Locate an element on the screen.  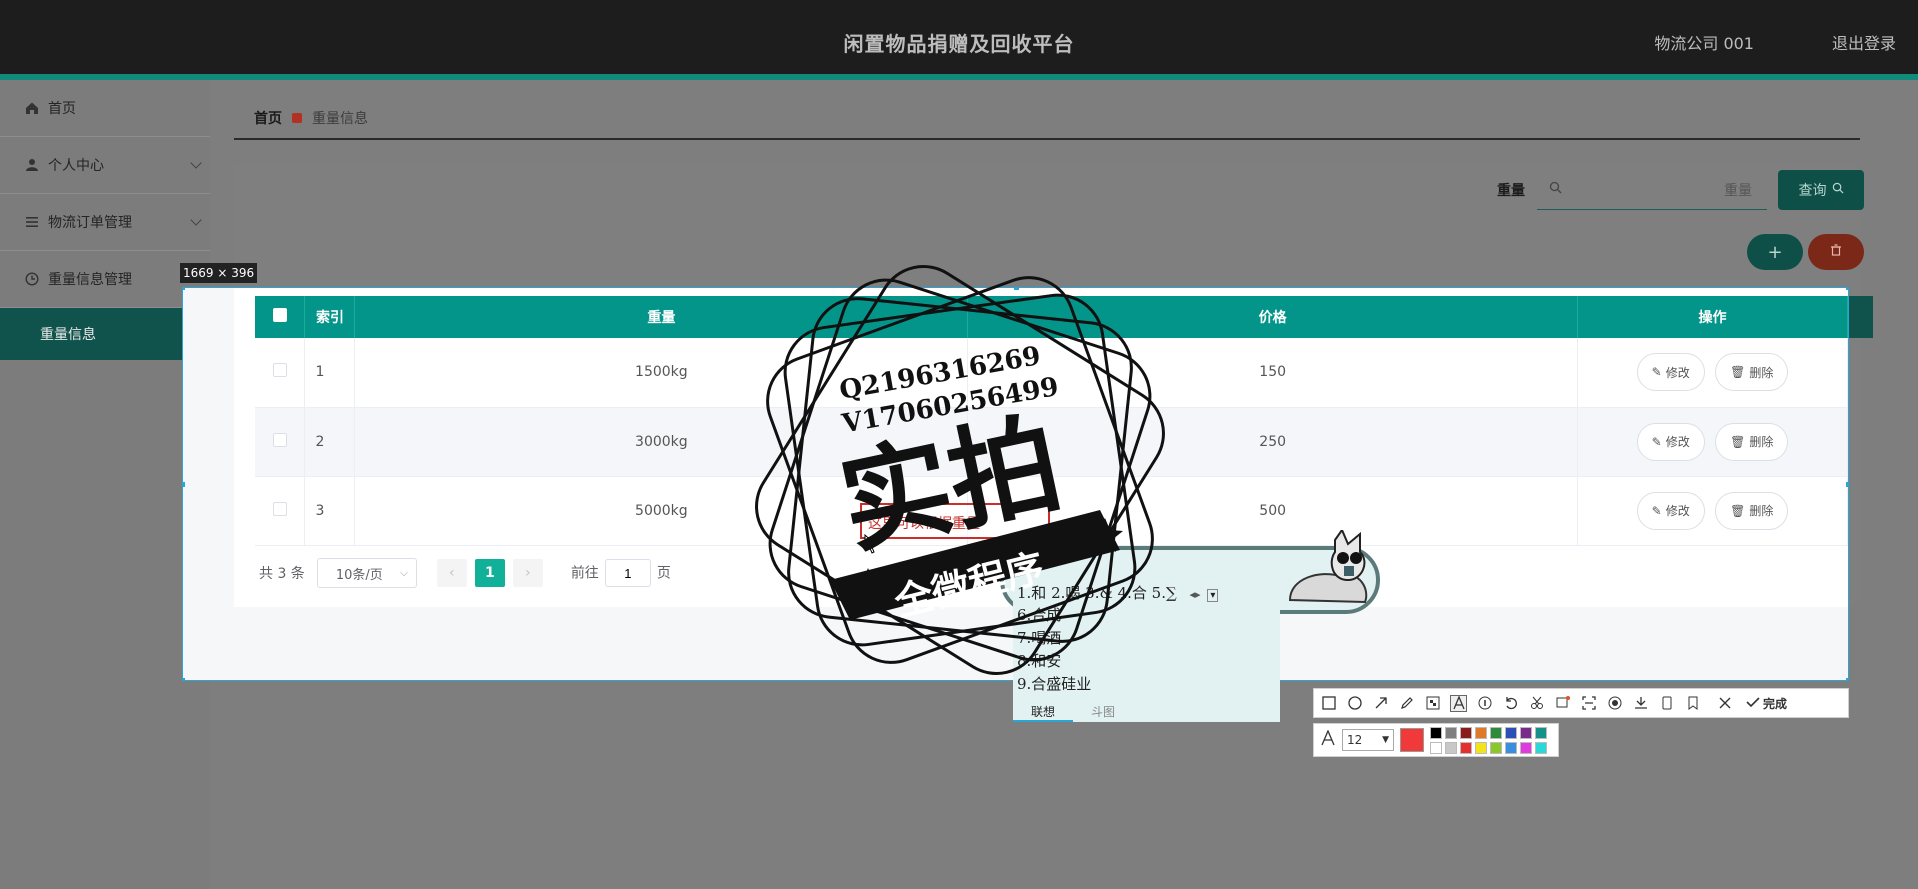
ime-candidate: 7.喝酒 is located at coordinates (1054, 638).